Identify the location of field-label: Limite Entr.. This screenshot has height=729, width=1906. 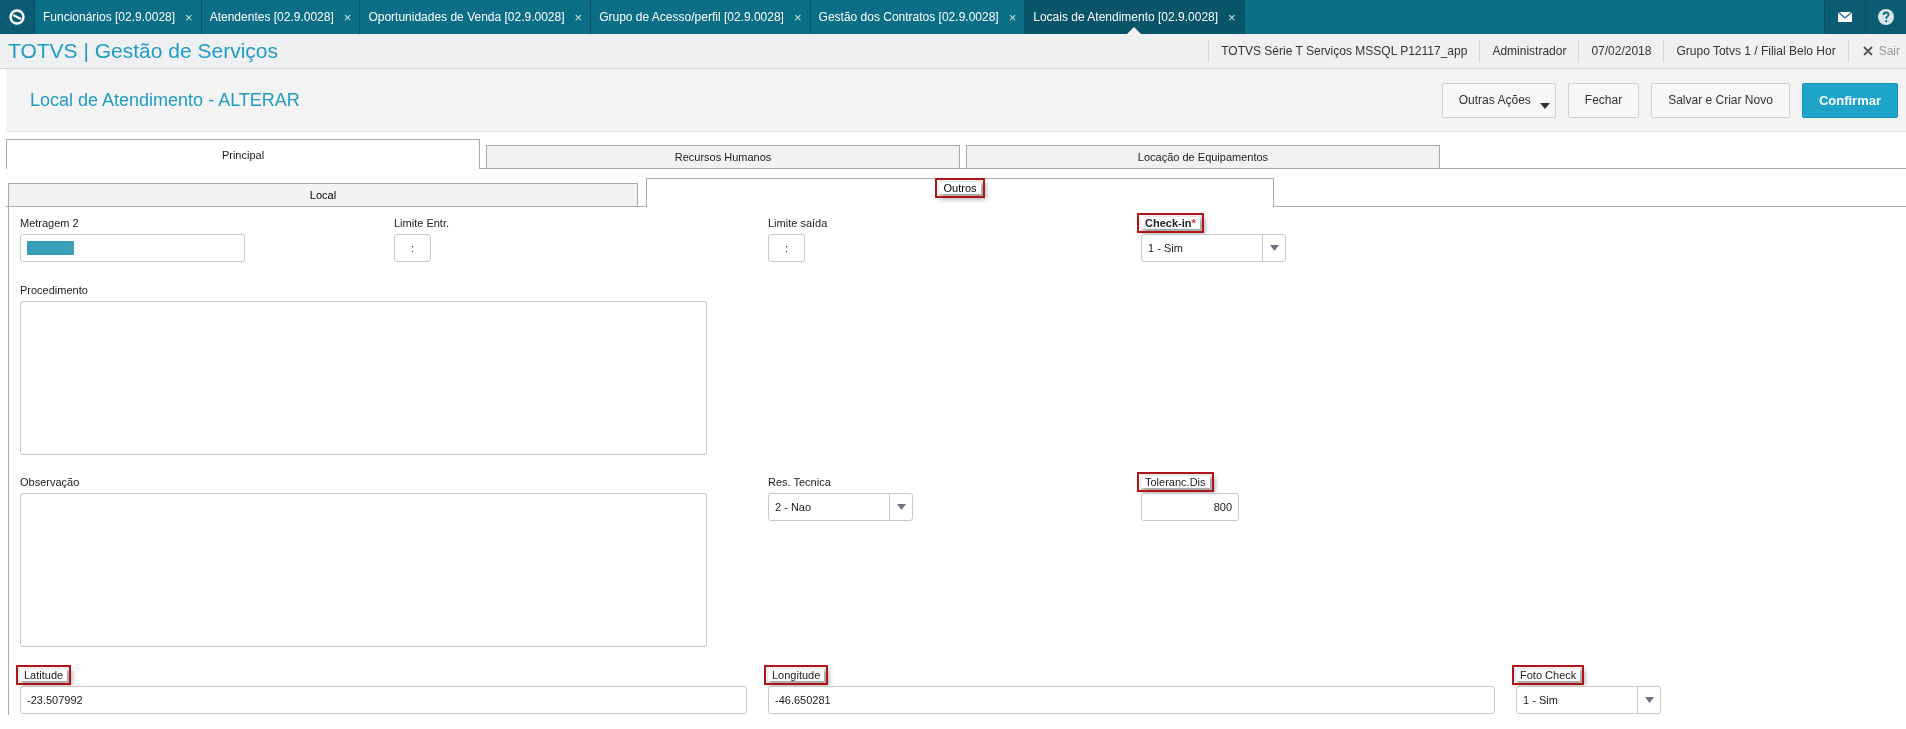
(422, 223).